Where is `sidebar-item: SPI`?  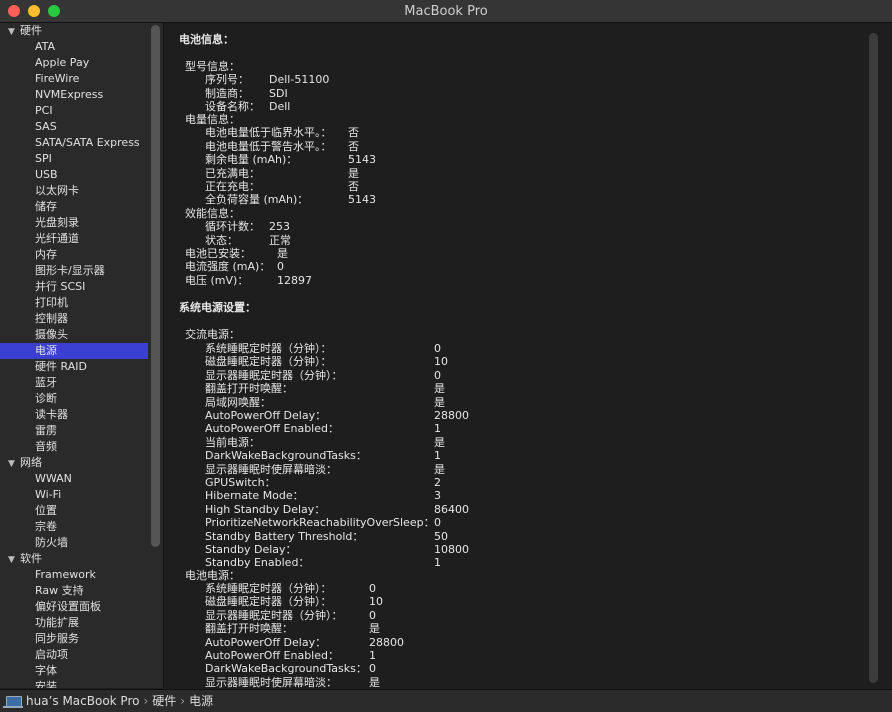
sidebar-item: SPI is located at coordinates (74, 159).